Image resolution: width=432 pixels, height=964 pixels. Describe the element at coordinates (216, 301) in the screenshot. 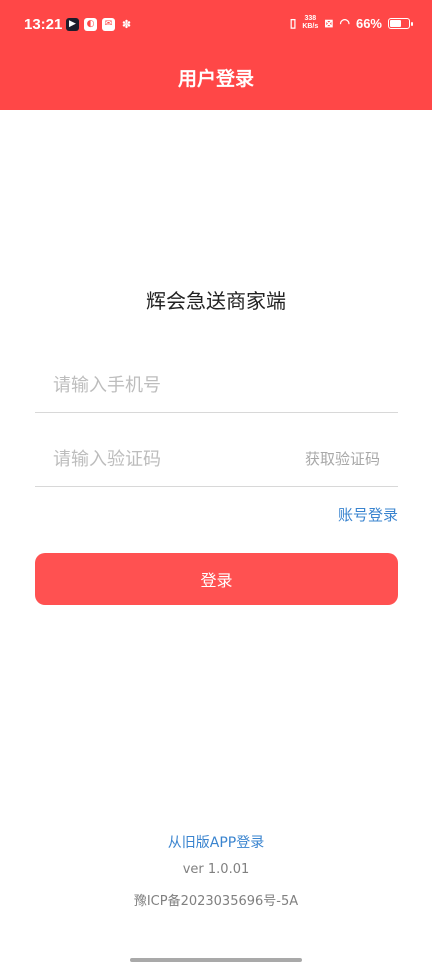

I see `app-name: 辉会急送商家端` at that location.